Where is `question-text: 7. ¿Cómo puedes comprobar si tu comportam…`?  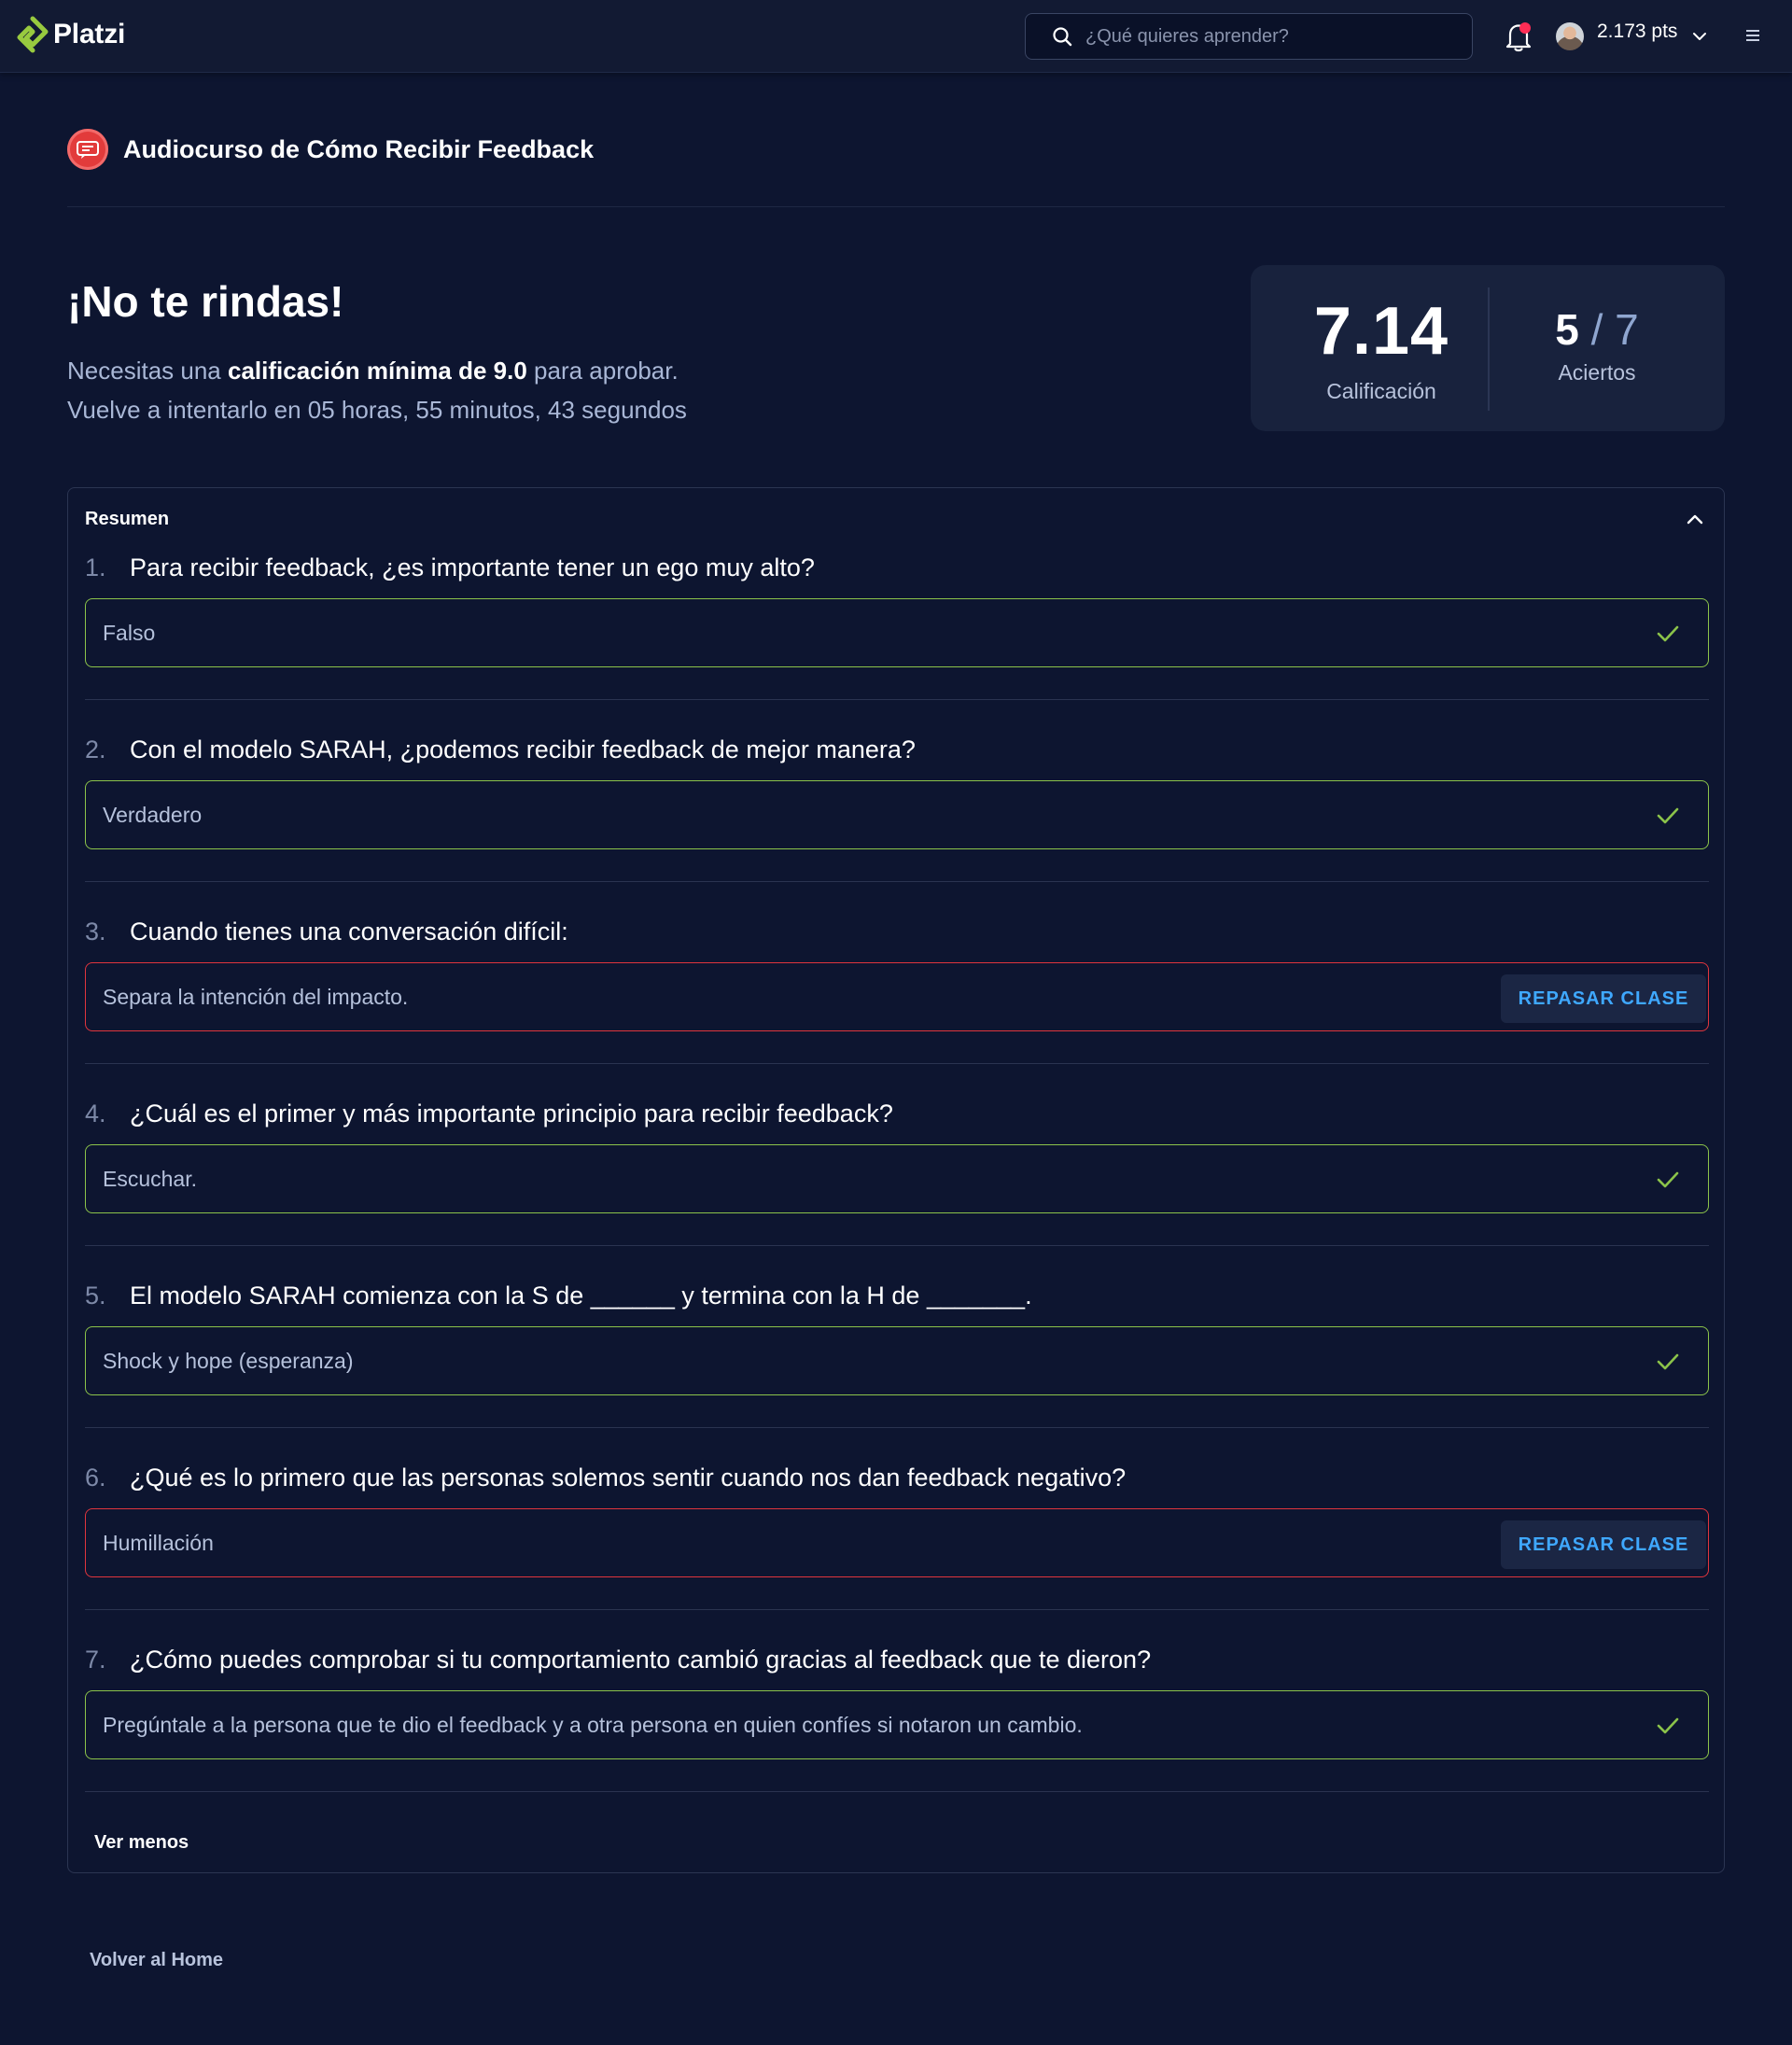 question-text: 7. ¿Cómo puedes comprobar si tu comportam… is located at coordinates (618, 1660).